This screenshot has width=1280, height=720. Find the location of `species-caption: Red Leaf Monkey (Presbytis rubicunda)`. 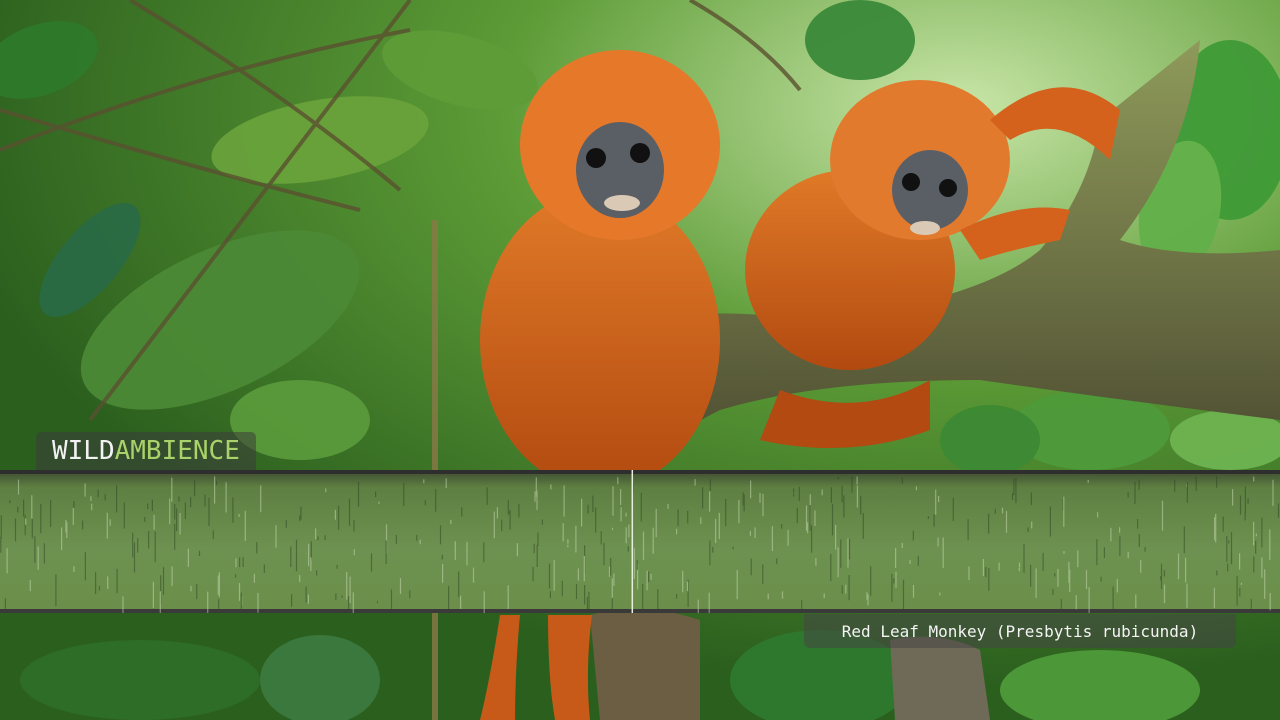

species-caption: Red Leaf Monkey (Presbytis rubicunda) is located at coordinates (1020, 631).